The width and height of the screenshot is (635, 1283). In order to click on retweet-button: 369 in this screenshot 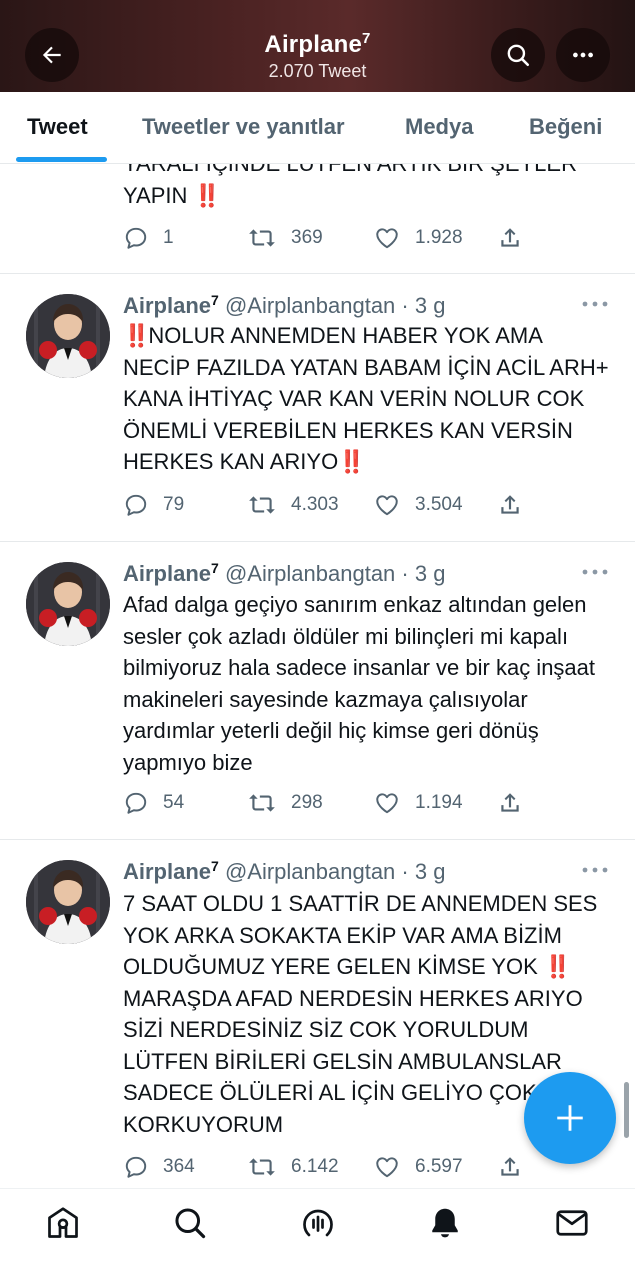, I will do `click(285, 238)`.